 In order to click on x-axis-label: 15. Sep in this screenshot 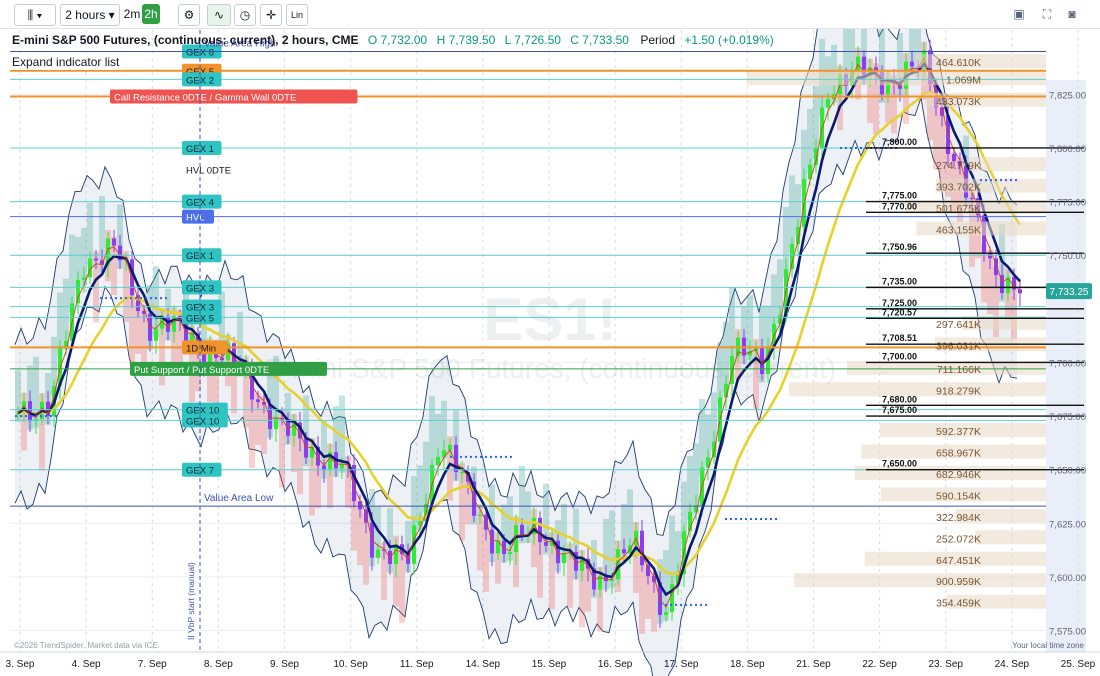, I will do `click(549, 664)`.